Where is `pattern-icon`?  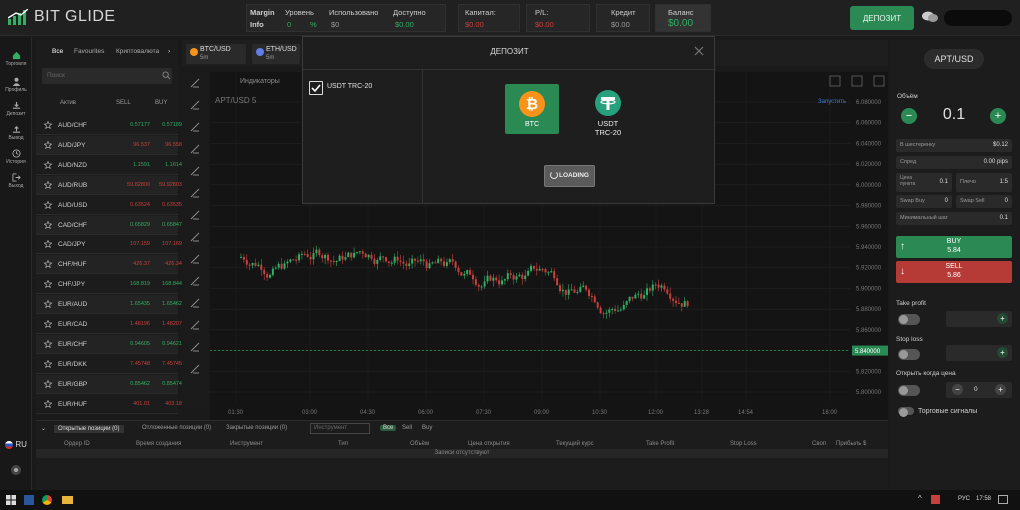 pattern-icon is located at coordinates (195, 193).